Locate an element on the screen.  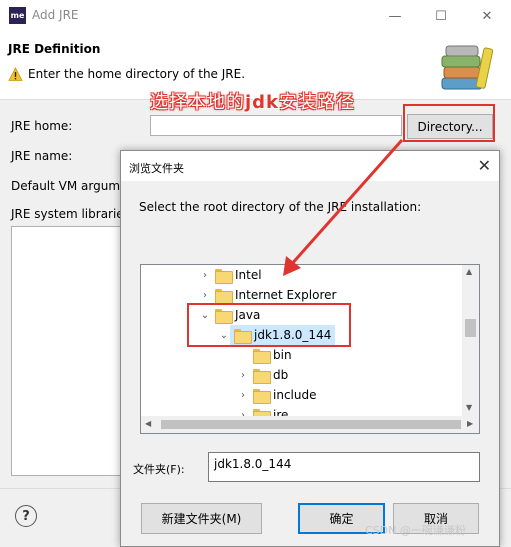
tree-item-bin: bin is located at coordinates (264, 355).